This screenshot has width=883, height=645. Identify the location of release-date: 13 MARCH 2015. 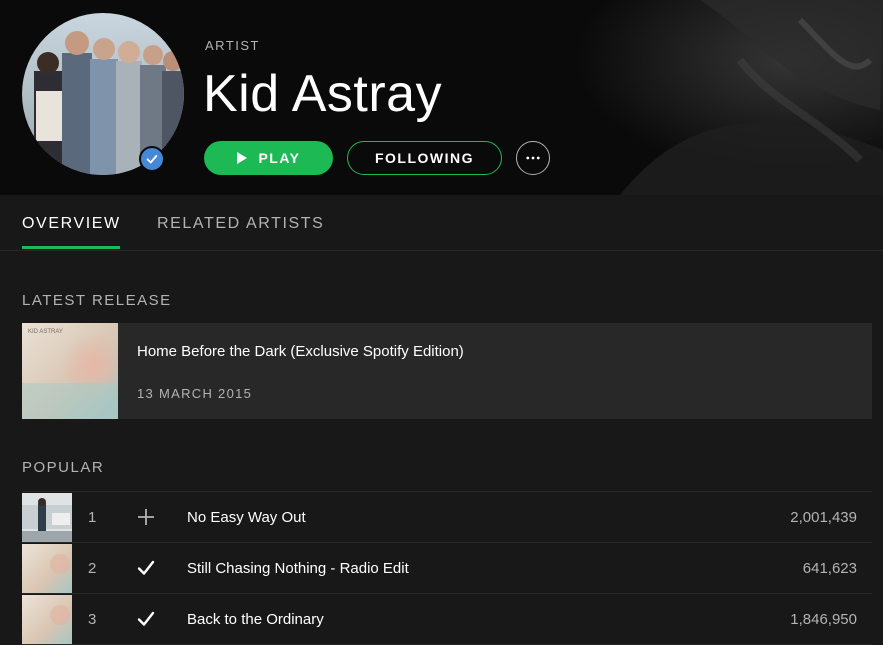
(195, 393).